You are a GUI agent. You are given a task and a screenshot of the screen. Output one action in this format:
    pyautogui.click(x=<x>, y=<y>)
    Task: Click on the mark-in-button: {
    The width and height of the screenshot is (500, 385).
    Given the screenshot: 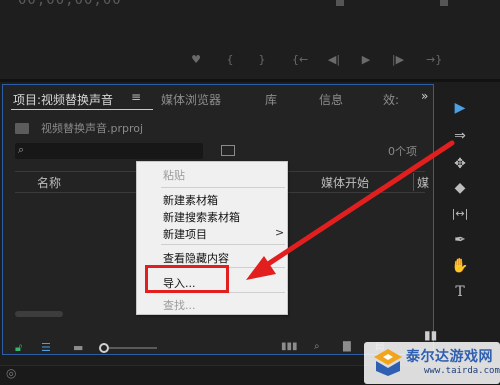 What is the action you would take?
    pyautogui.click(x=230, y=60)
    